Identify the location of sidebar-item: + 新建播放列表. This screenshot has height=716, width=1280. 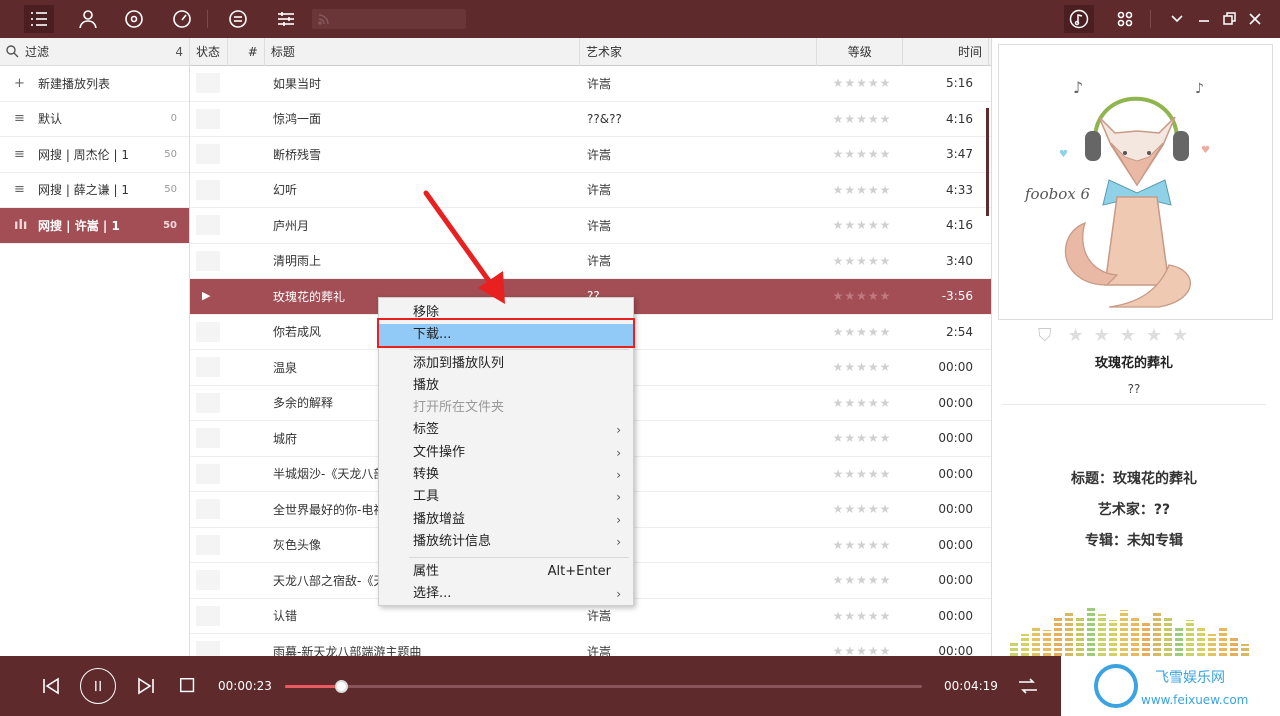
(94, 84).